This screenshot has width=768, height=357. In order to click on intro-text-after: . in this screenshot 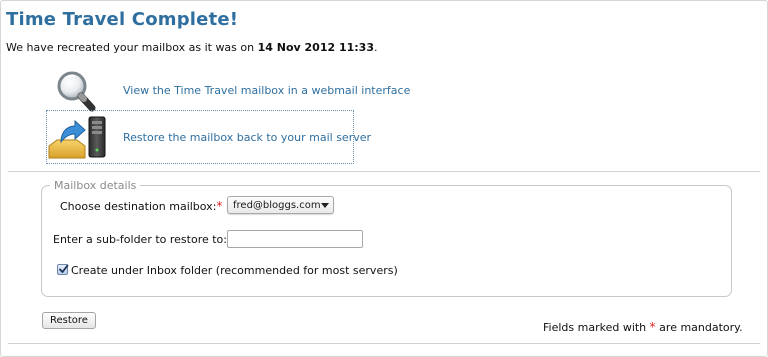, I will do `click(375, 47)`.